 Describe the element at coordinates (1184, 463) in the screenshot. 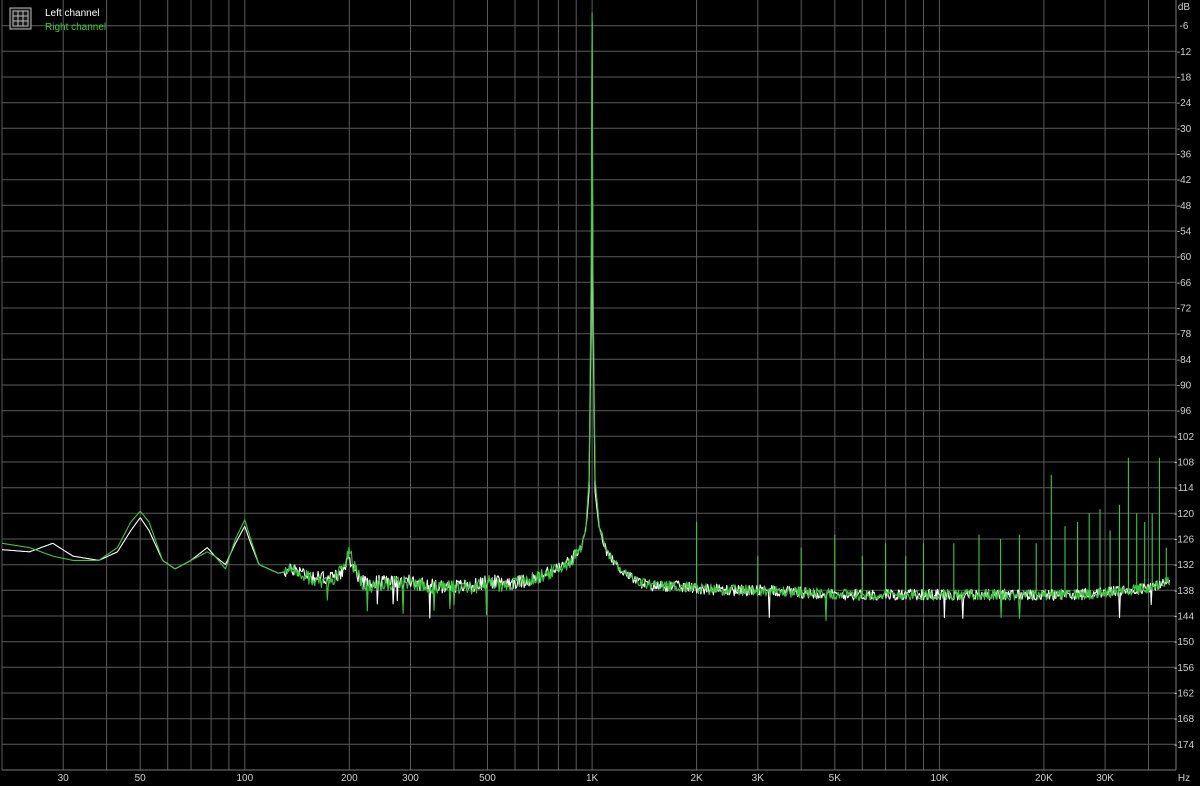

I see `y-tick-label: -108` at that location.